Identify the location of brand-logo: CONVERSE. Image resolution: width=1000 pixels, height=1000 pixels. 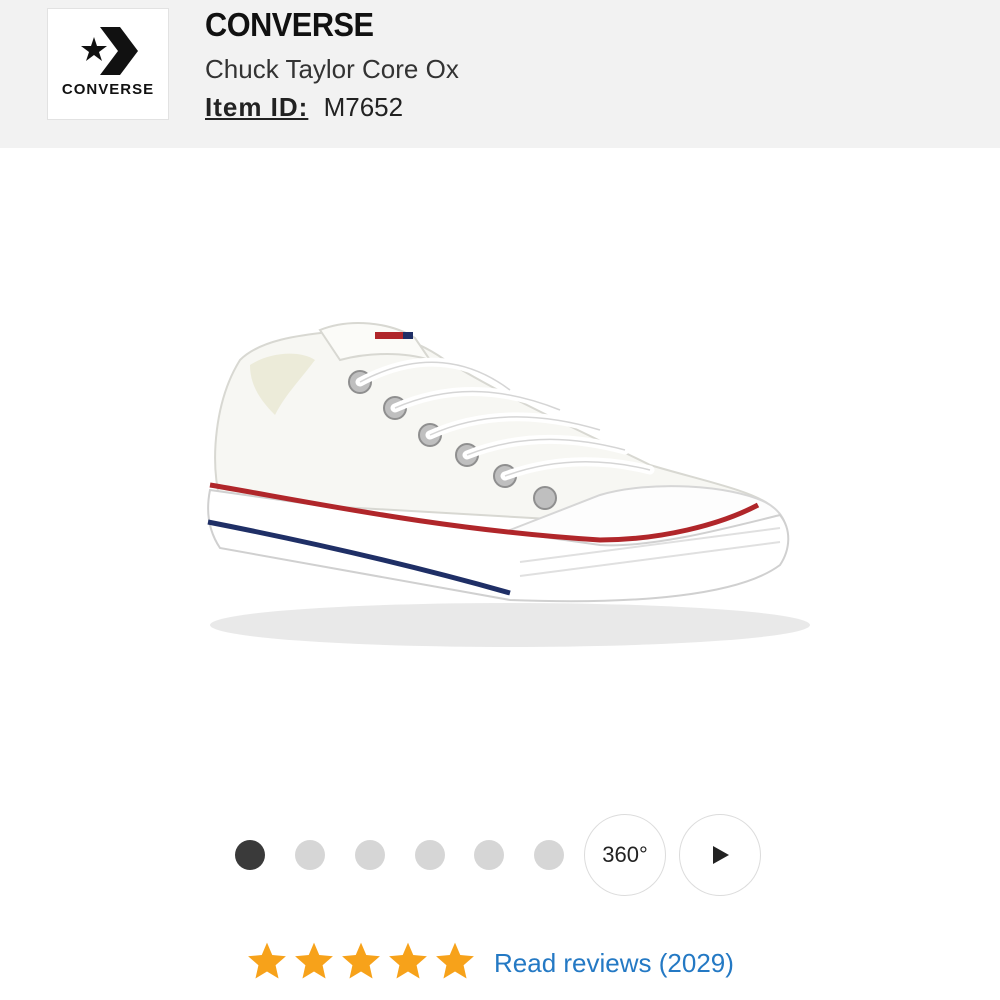
(108, 64).